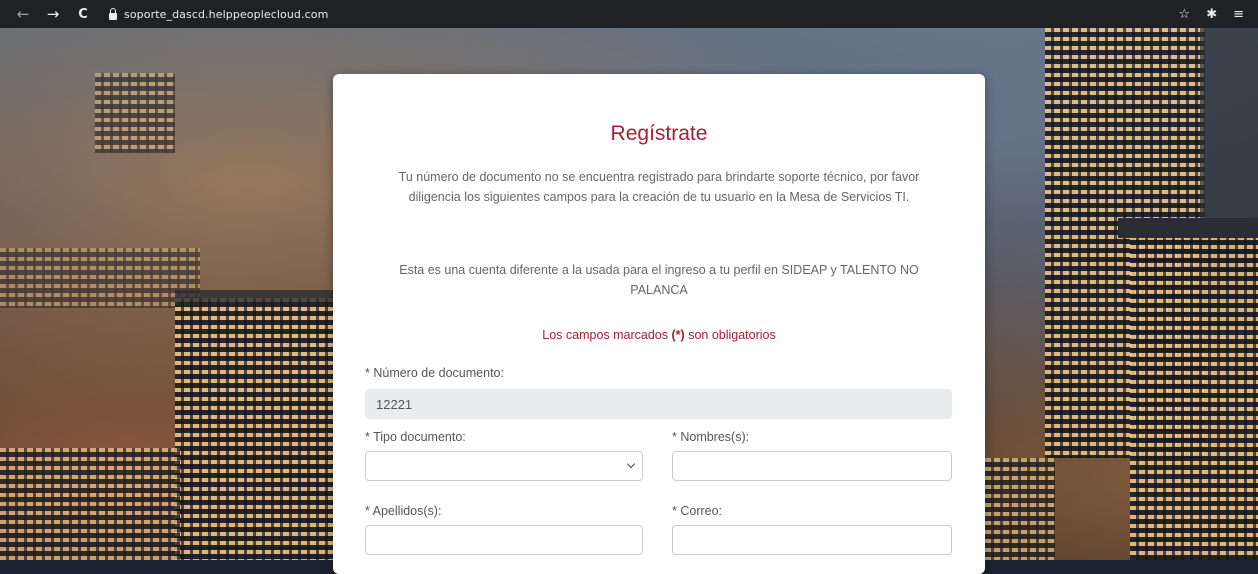 The height and width of the screenshot is (574, 1258). What do you see at coordinates (812, 466) in the screenshot?
I see `names-input` at bounding box center [812, 466].